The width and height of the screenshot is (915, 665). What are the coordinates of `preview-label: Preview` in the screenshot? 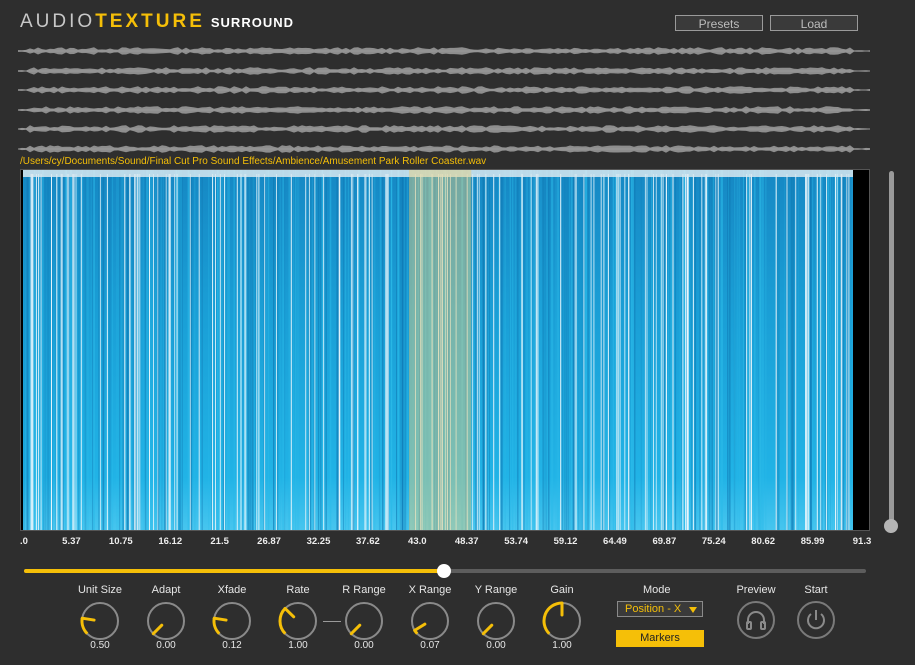 It's located at (756, 590).